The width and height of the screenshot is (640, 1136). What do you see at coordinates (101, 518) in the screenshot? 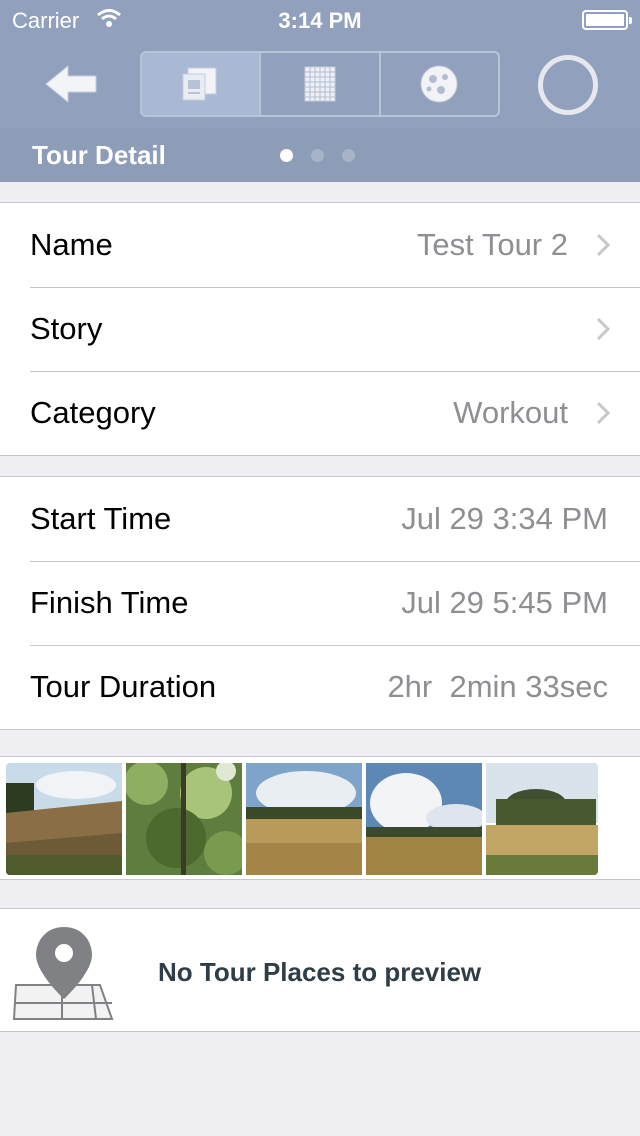
I see `start-time-label: Start Time` at bounding box center [101, 518].